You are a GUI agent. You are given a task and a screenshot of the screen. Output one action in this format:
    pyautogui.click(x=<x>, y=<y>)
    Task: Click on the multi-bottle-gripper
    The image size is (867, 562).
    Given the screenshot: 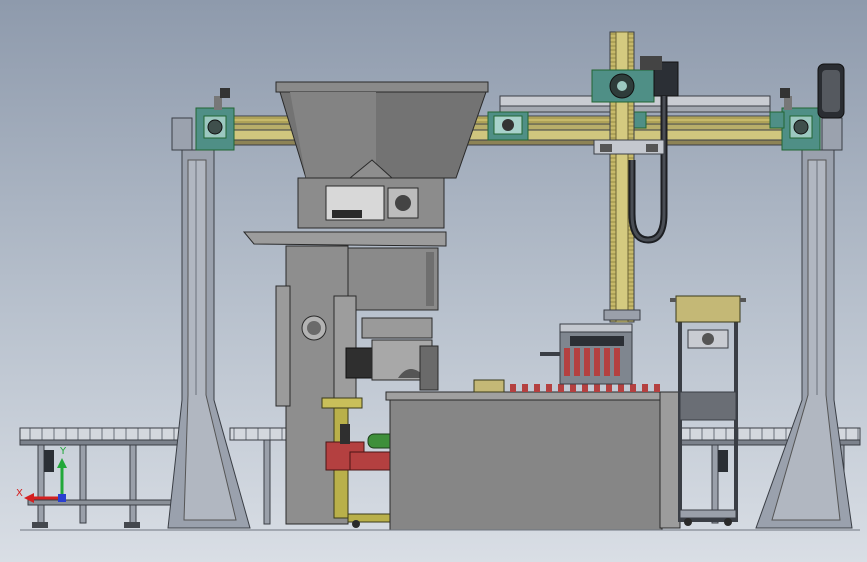 What is the action you would take?
    pyautogui.click(x=586, y=354)
    